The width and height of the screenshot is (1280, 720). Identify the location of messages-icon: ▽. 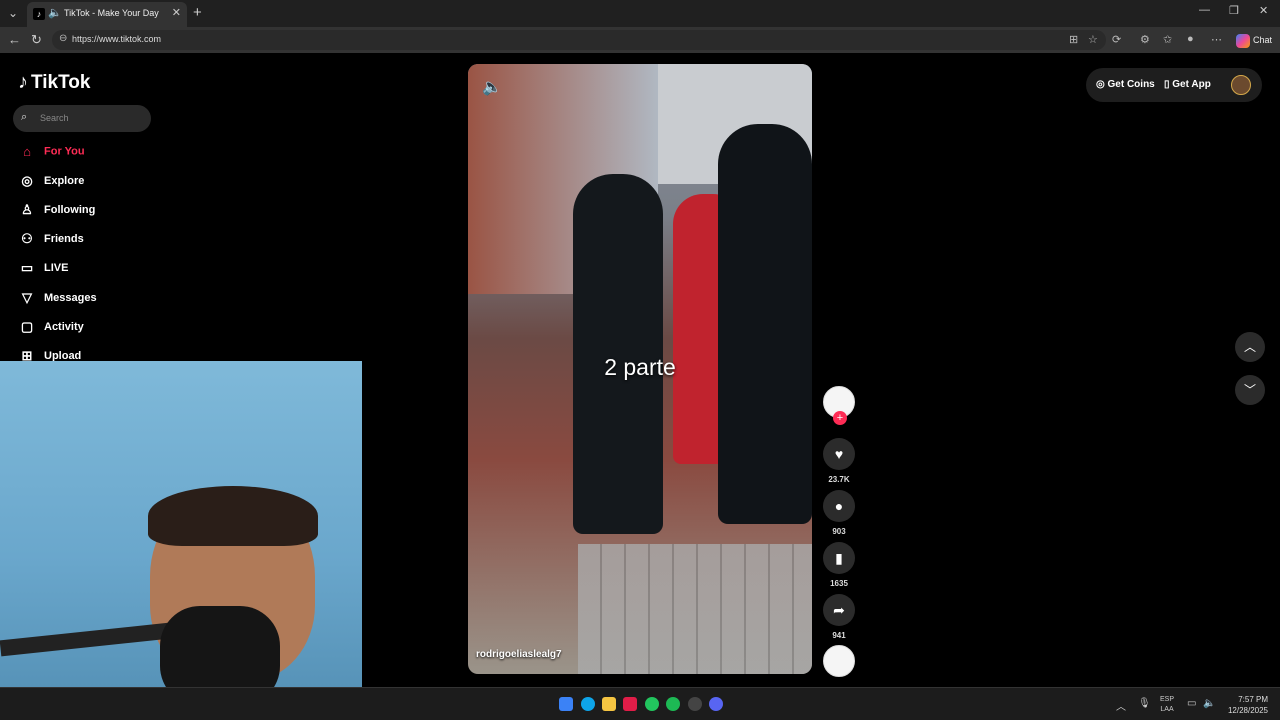
(27, 297).